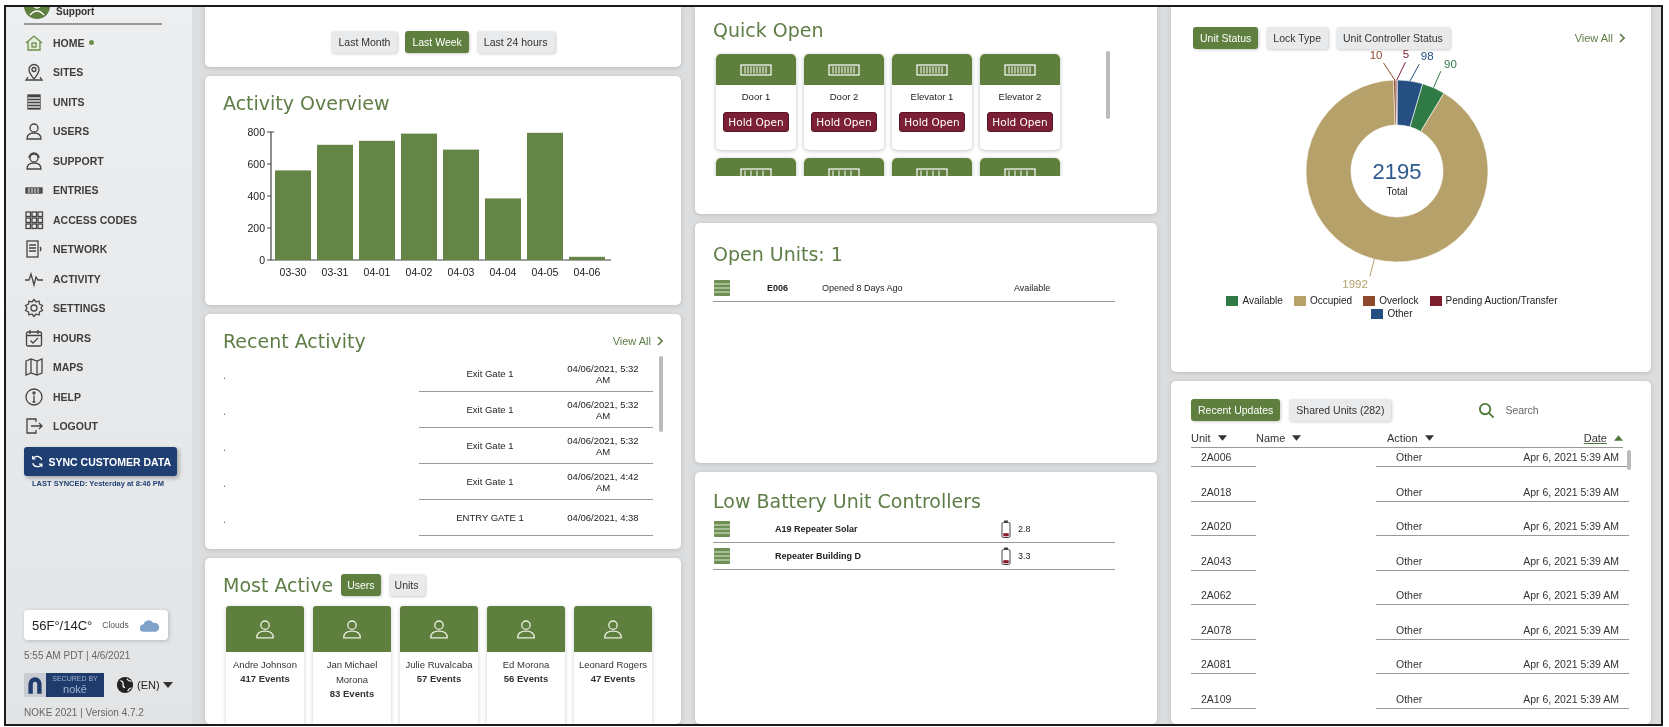 This screenshot has width=1669, height=727. What do you see at coordinates (603, 481) in the screenshot?
I see `event-time: 04/06/2021, 4:42 AM` at bounding box center [603, 481].